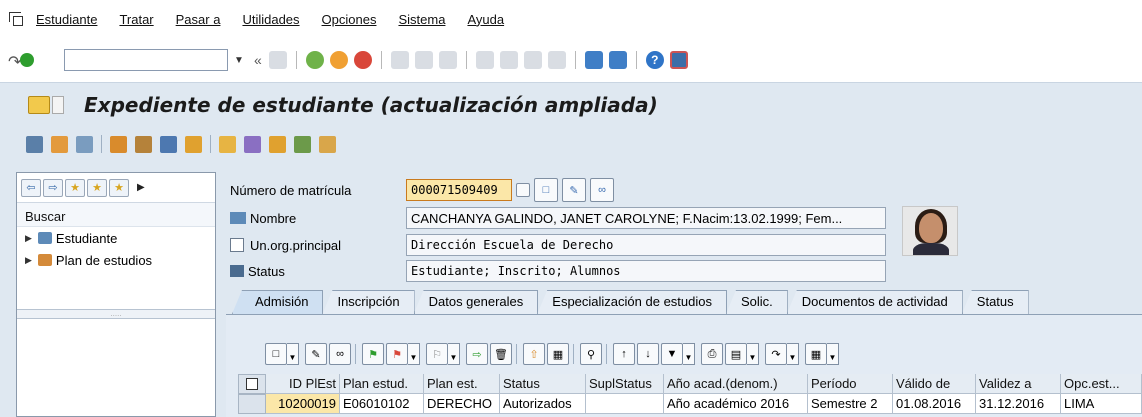  Describe the element at coordinates (53, 187) in the screenshot. I see `nav-forward-icon: ⇨` at that location.